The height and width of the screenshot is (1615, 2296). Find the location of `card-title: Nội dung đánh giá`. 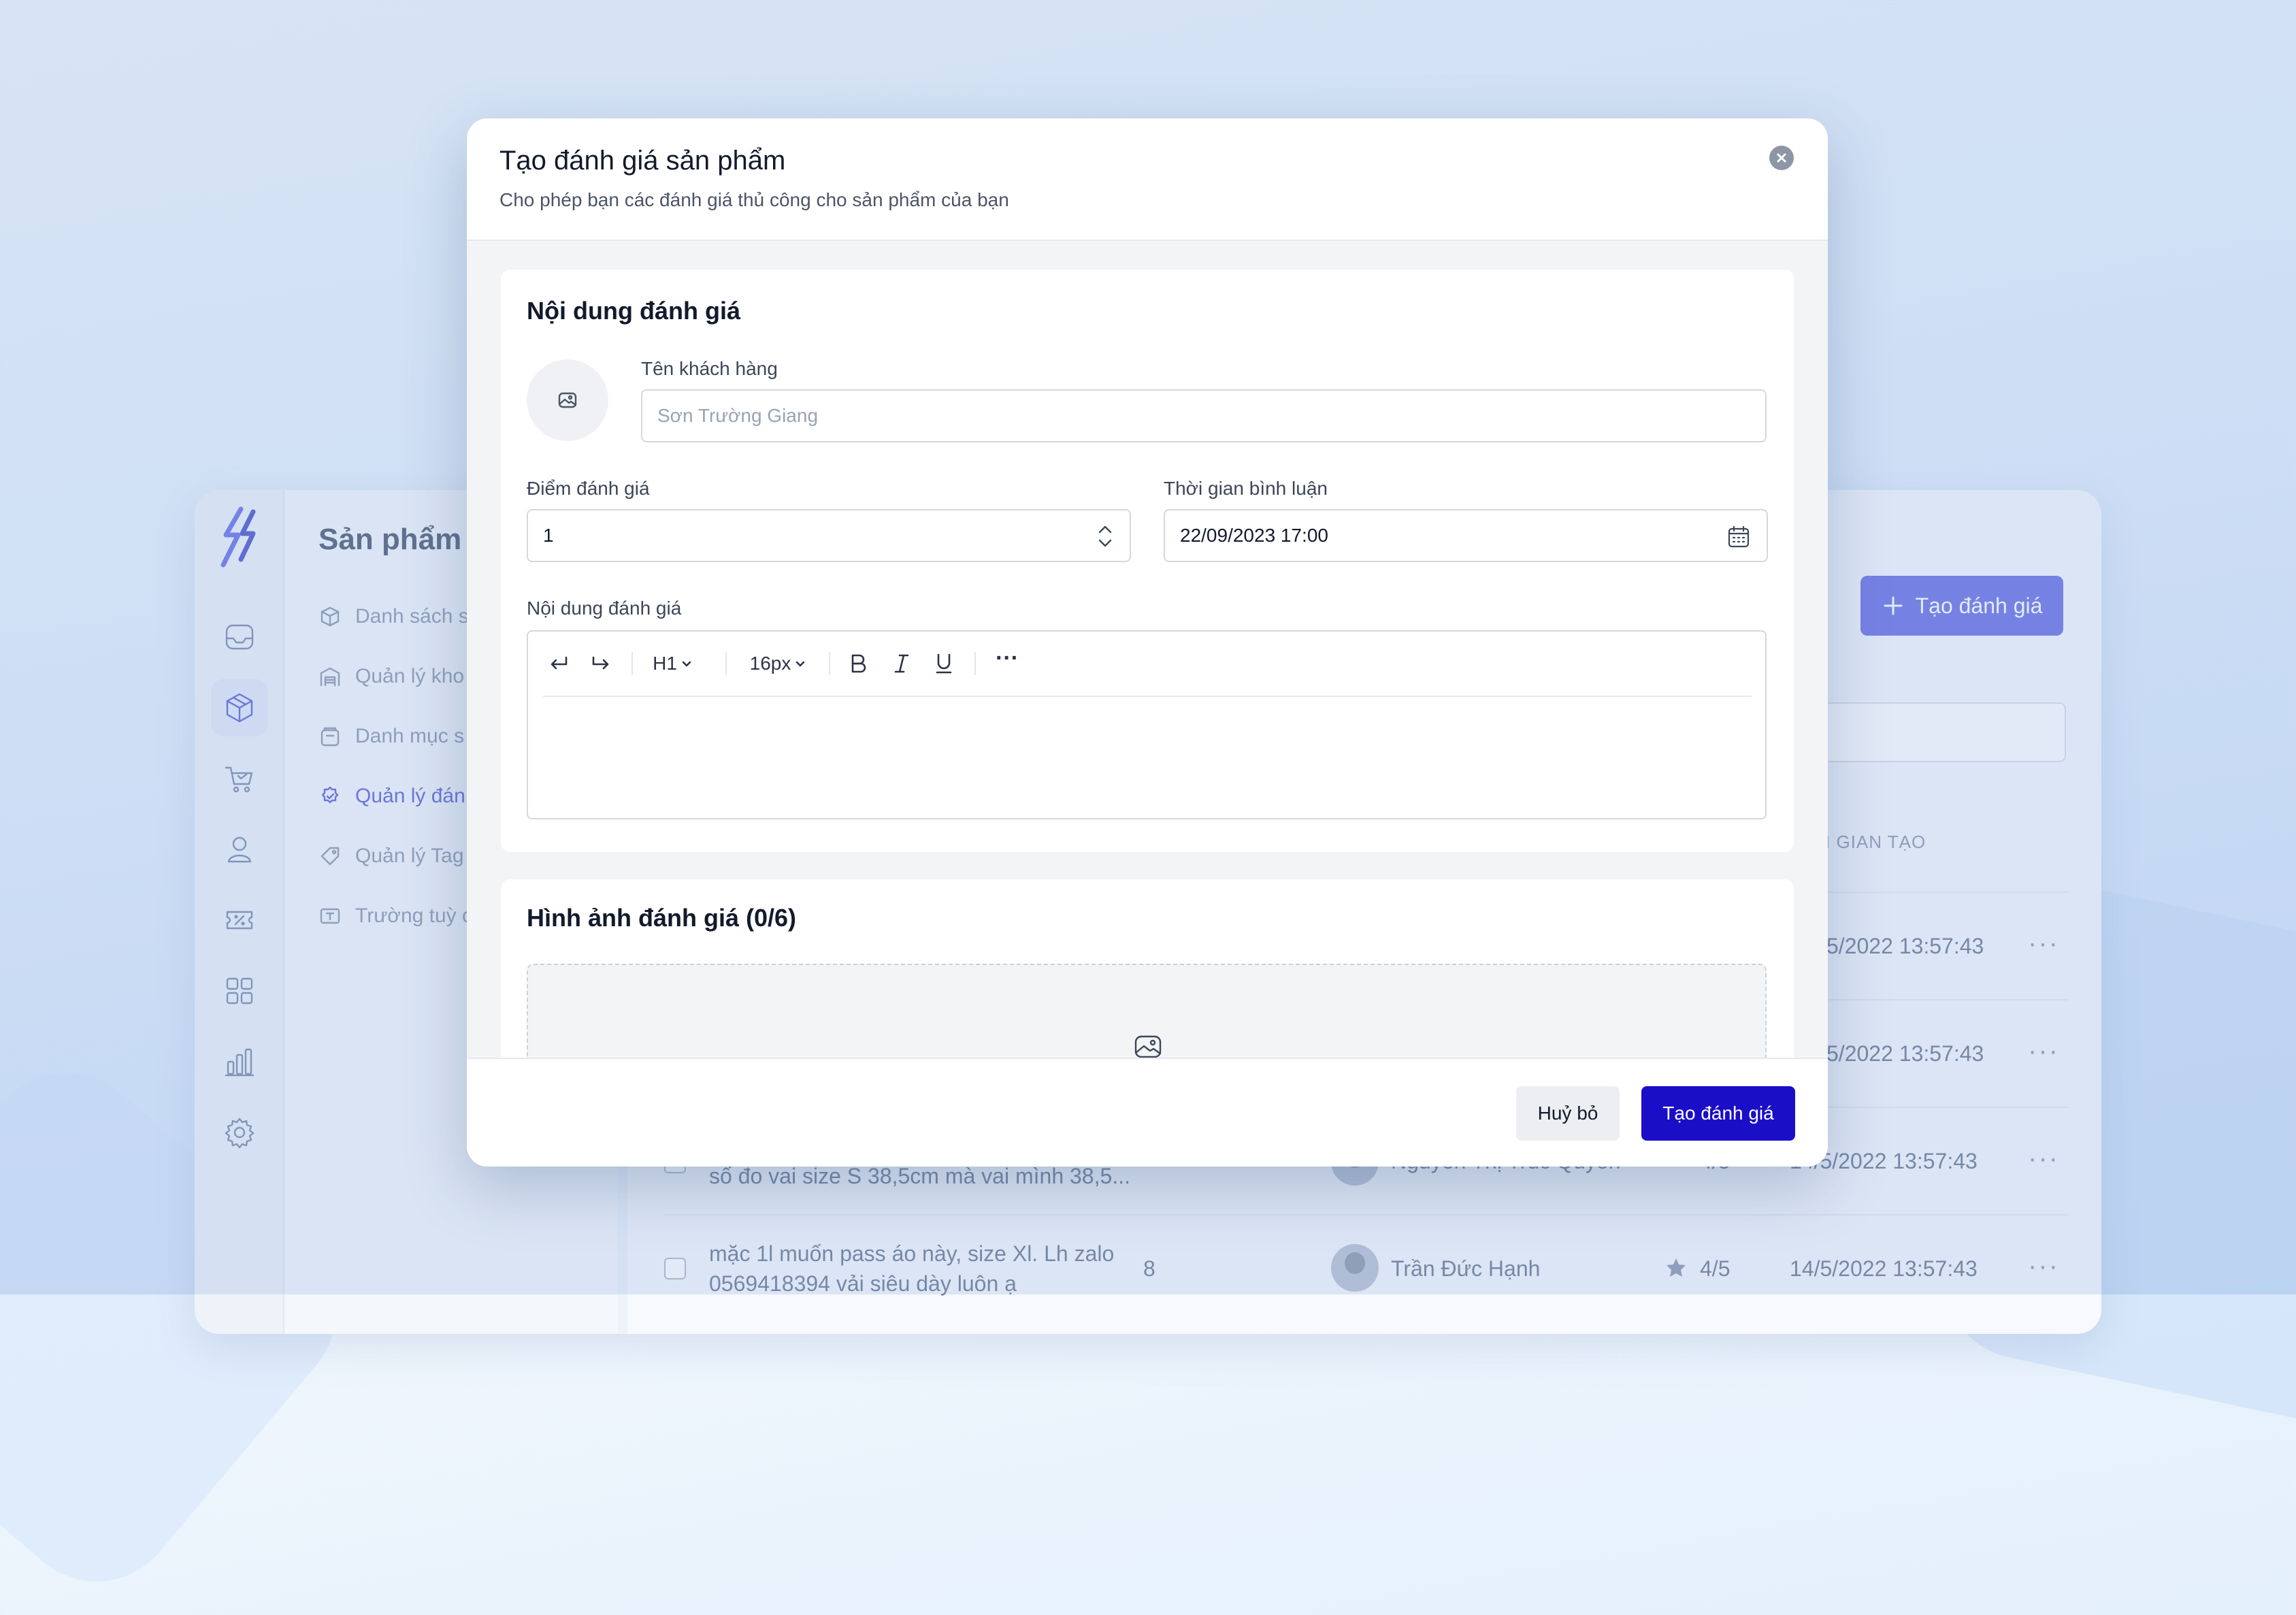

card-title: Nội dung đánh giá is located at coordinates (633, 311).